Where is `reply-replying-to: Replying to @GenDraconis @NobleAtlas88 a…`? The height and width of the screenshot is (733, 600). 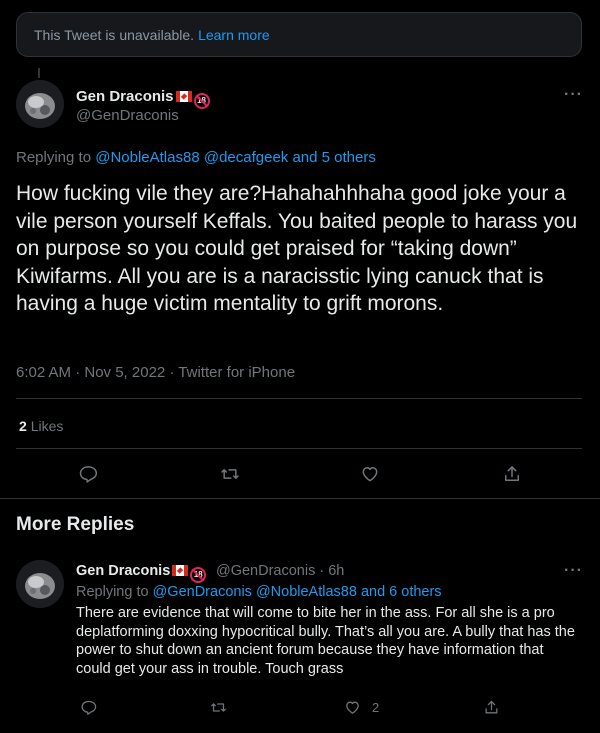
reply-replying-to: Replying to @GenDraconis @NobleAtlas88 a… is located at coordinates (259, 592).